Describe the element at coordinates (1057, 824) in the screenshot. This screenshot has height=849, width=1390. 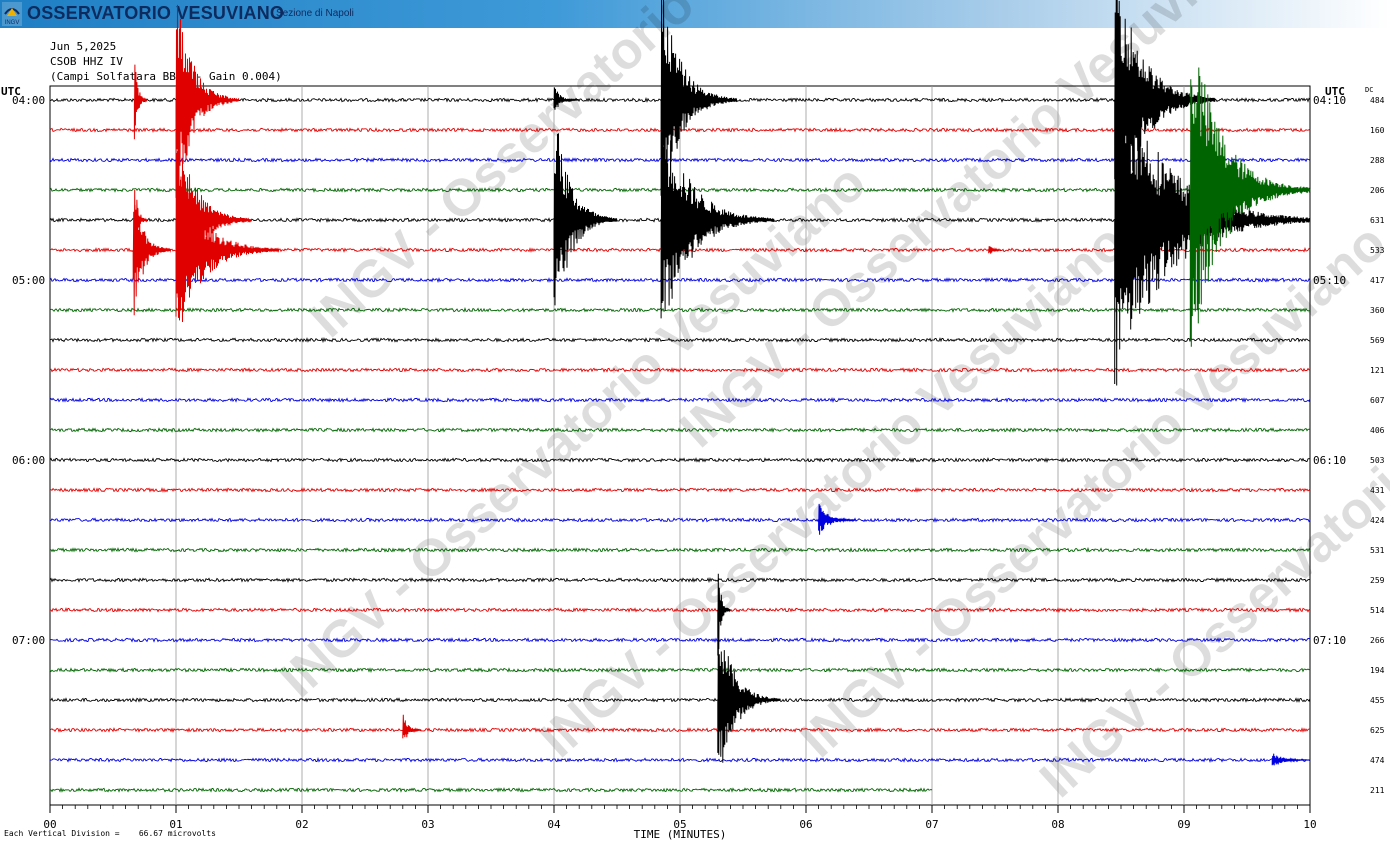
I see `x-tick-label: 08` at that location.